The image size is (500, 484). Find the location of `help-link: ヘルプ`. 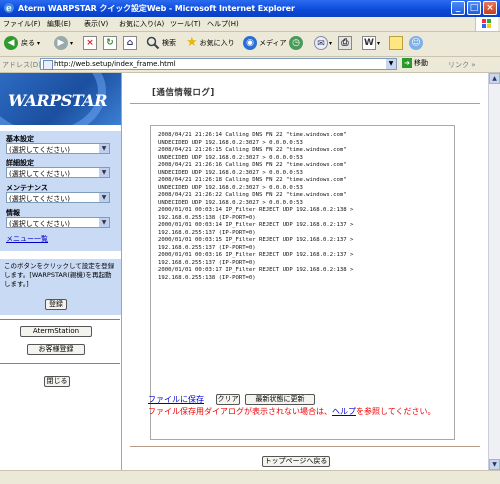

help-link: ヘルプ is located at coordinates (344, 411).